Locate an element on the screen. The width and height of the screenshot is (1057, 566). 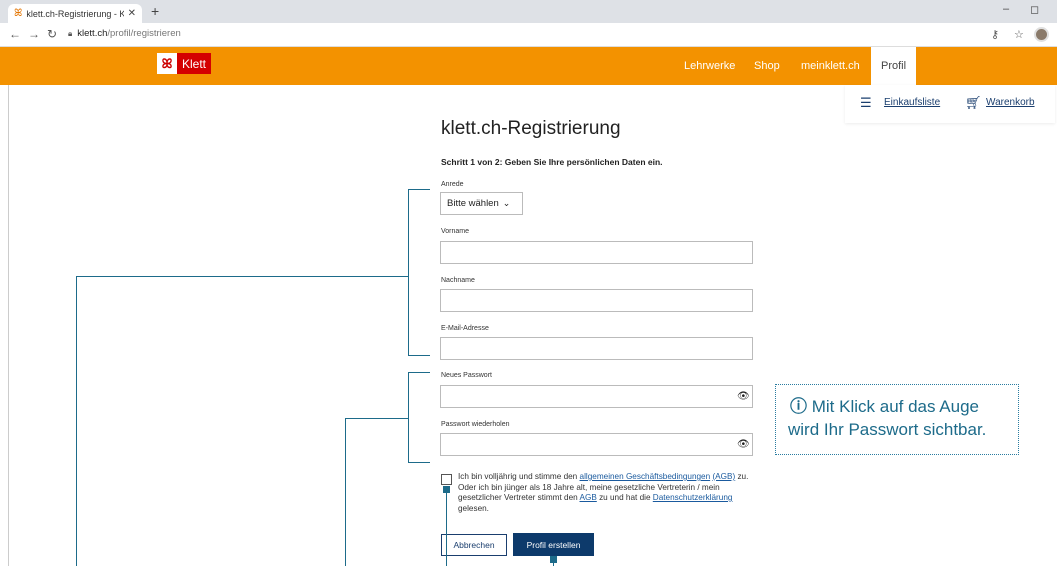
terms-text-part: Ich bin volljährig und stimme den is located at coordinates (519, 476).